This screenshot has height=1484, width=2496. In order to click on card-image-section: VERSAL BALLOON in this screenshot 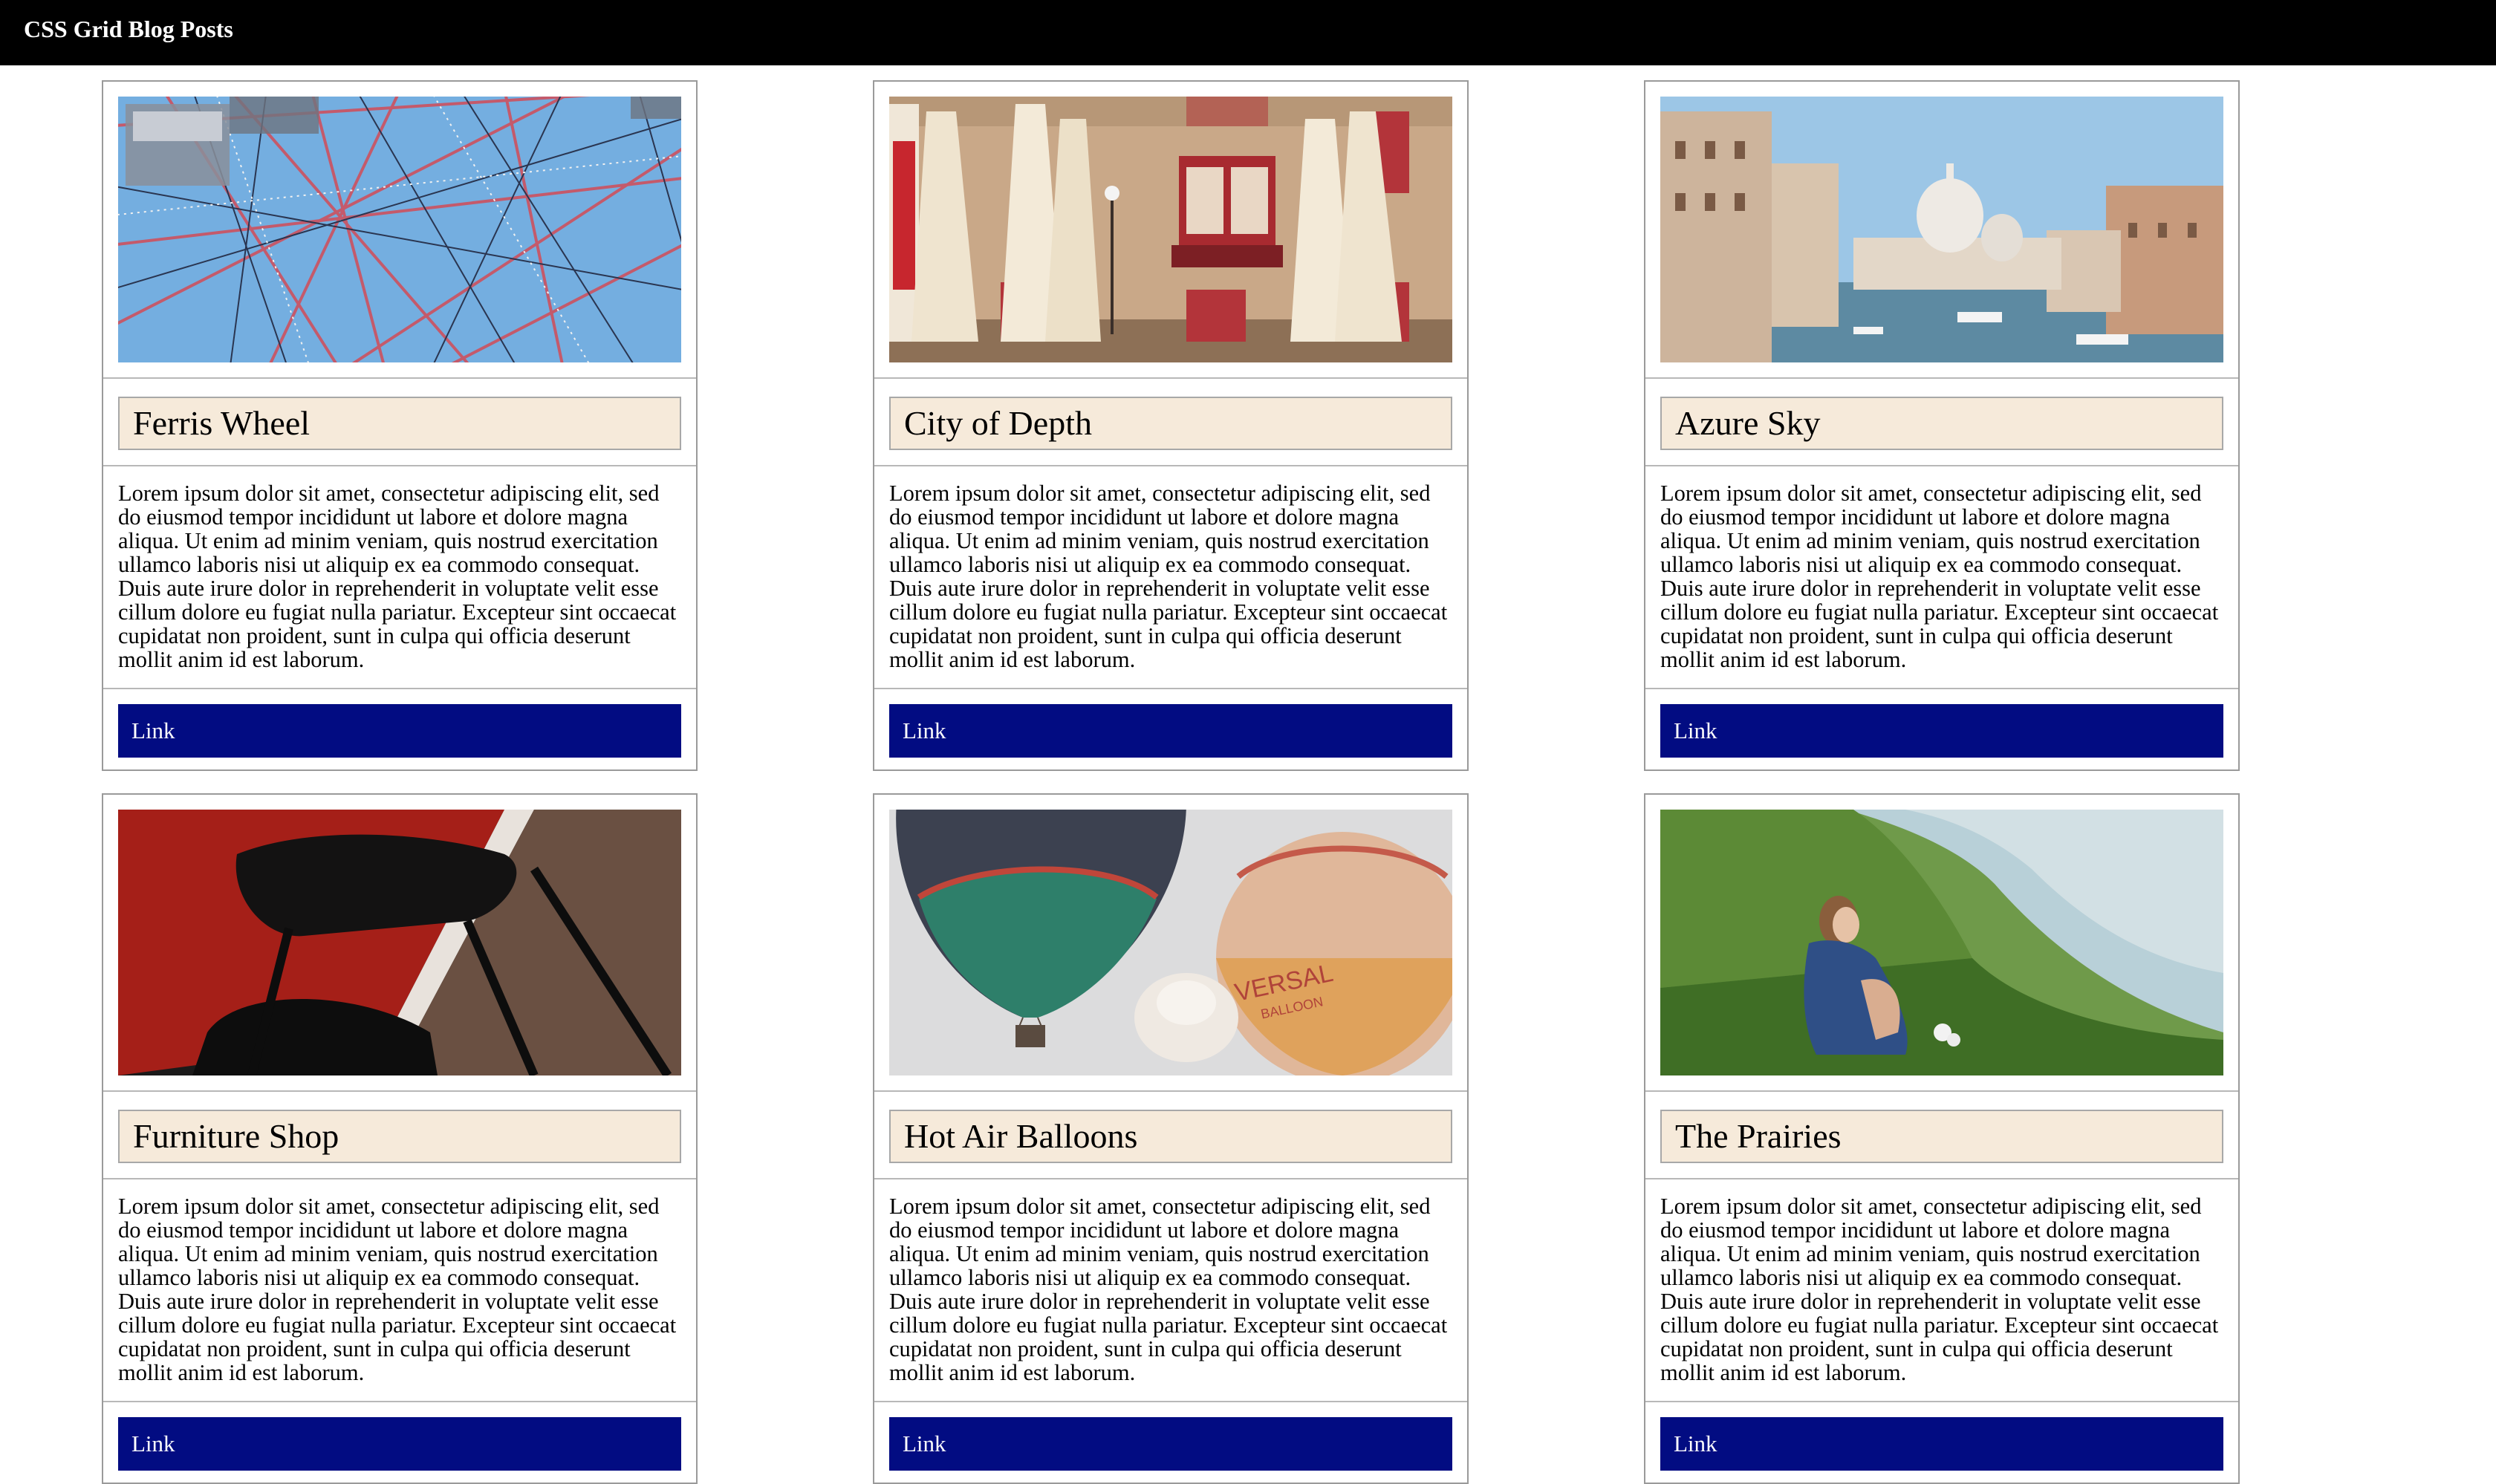, I will do `click(1171, 944)`.